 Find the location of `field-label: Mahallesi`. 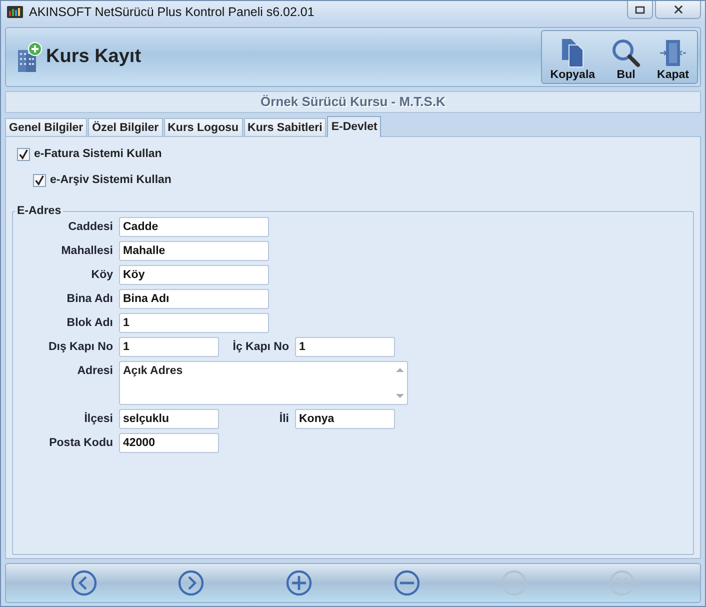

field-label: Mahallesi is located at coordinates (87, 251).